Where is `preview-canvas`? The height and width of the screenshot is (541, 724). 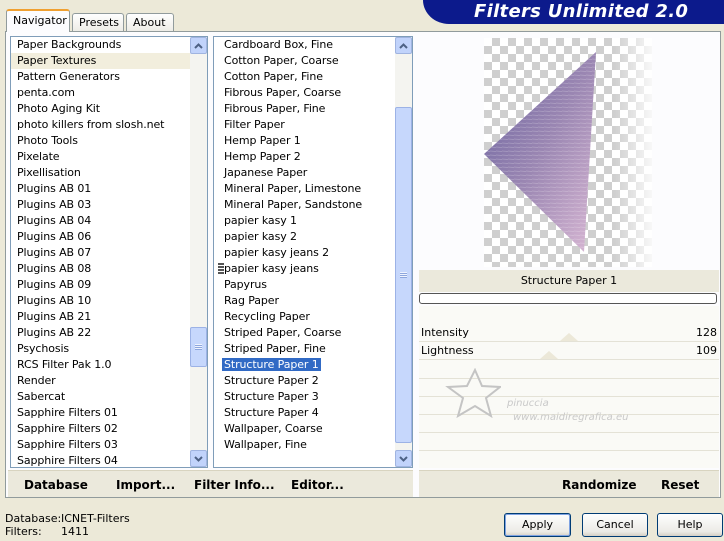 preview-canvas is located at coordinates (568, 152).